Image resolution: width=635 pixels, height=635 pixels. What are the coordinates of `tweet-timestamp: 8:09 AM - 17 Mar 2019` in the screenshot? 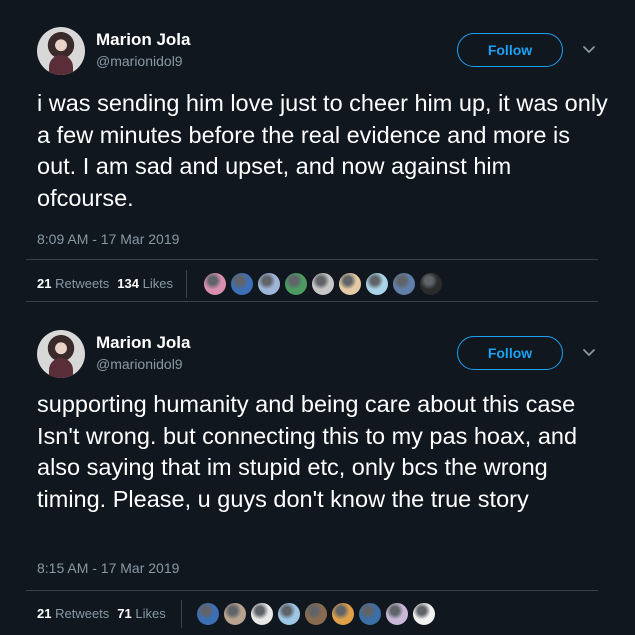 It's located at (108, 239).